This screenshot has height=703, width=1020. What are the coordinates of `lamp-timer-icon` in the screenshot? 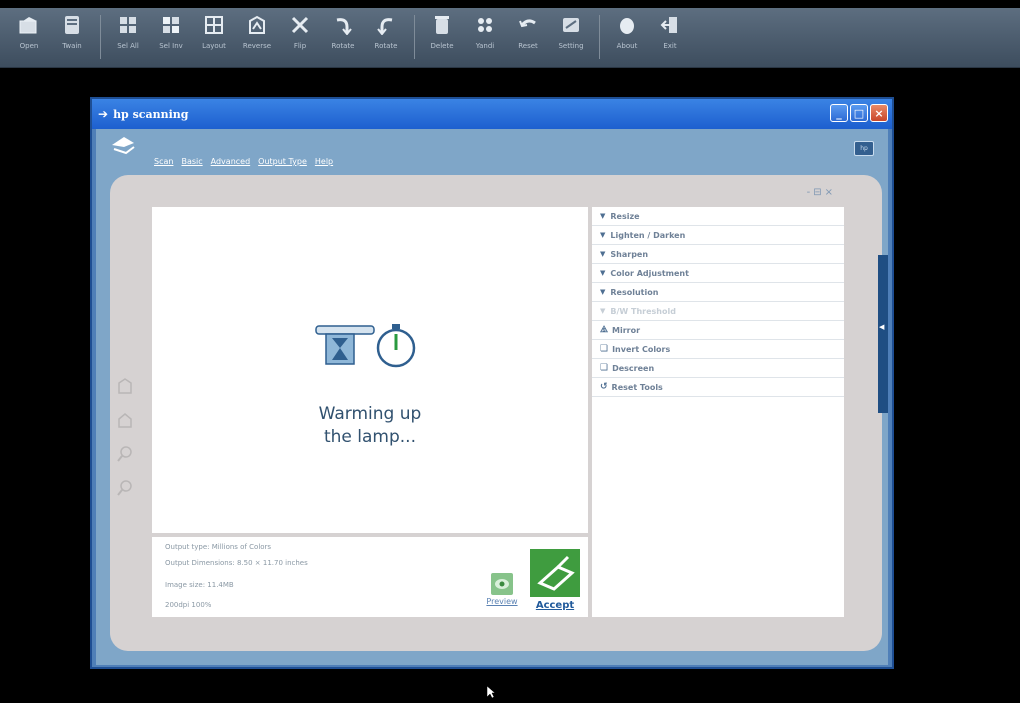 It's located at (368, 344).